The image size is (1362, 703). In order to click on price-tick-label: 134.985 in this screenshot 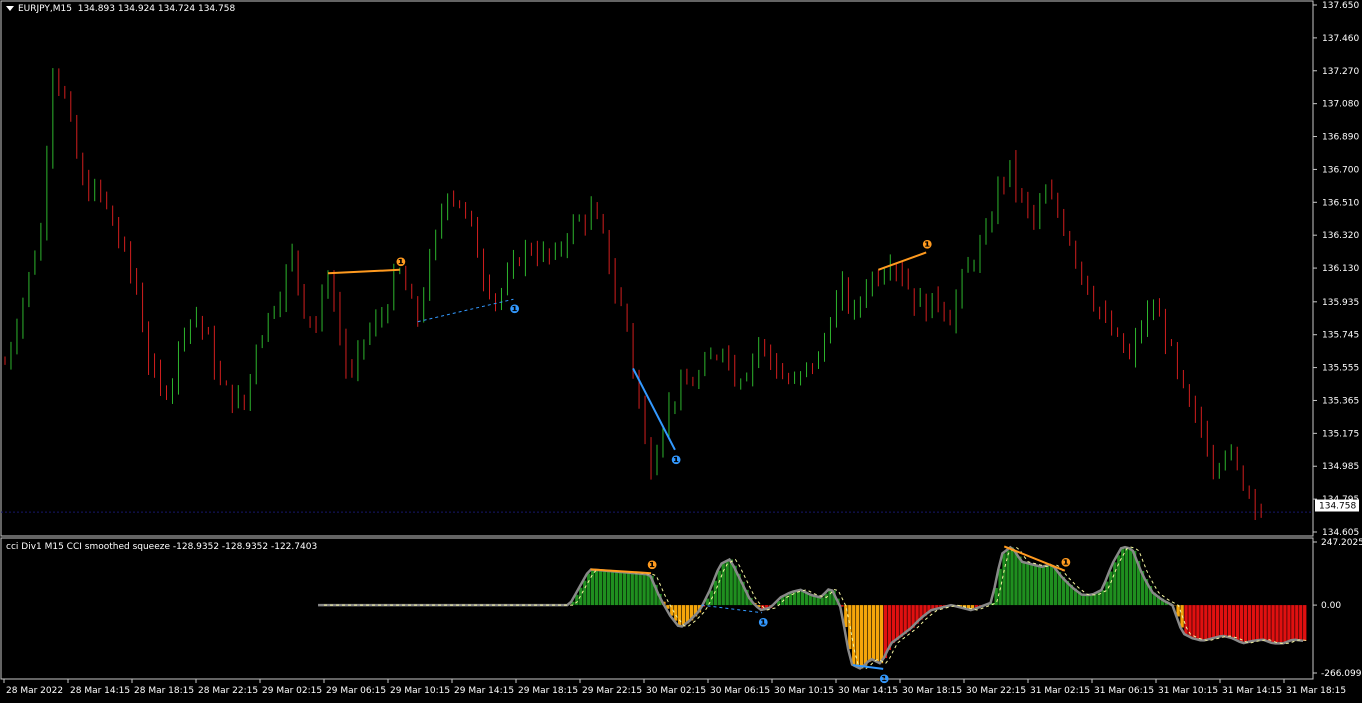, I will do `click(1340, 467)`.